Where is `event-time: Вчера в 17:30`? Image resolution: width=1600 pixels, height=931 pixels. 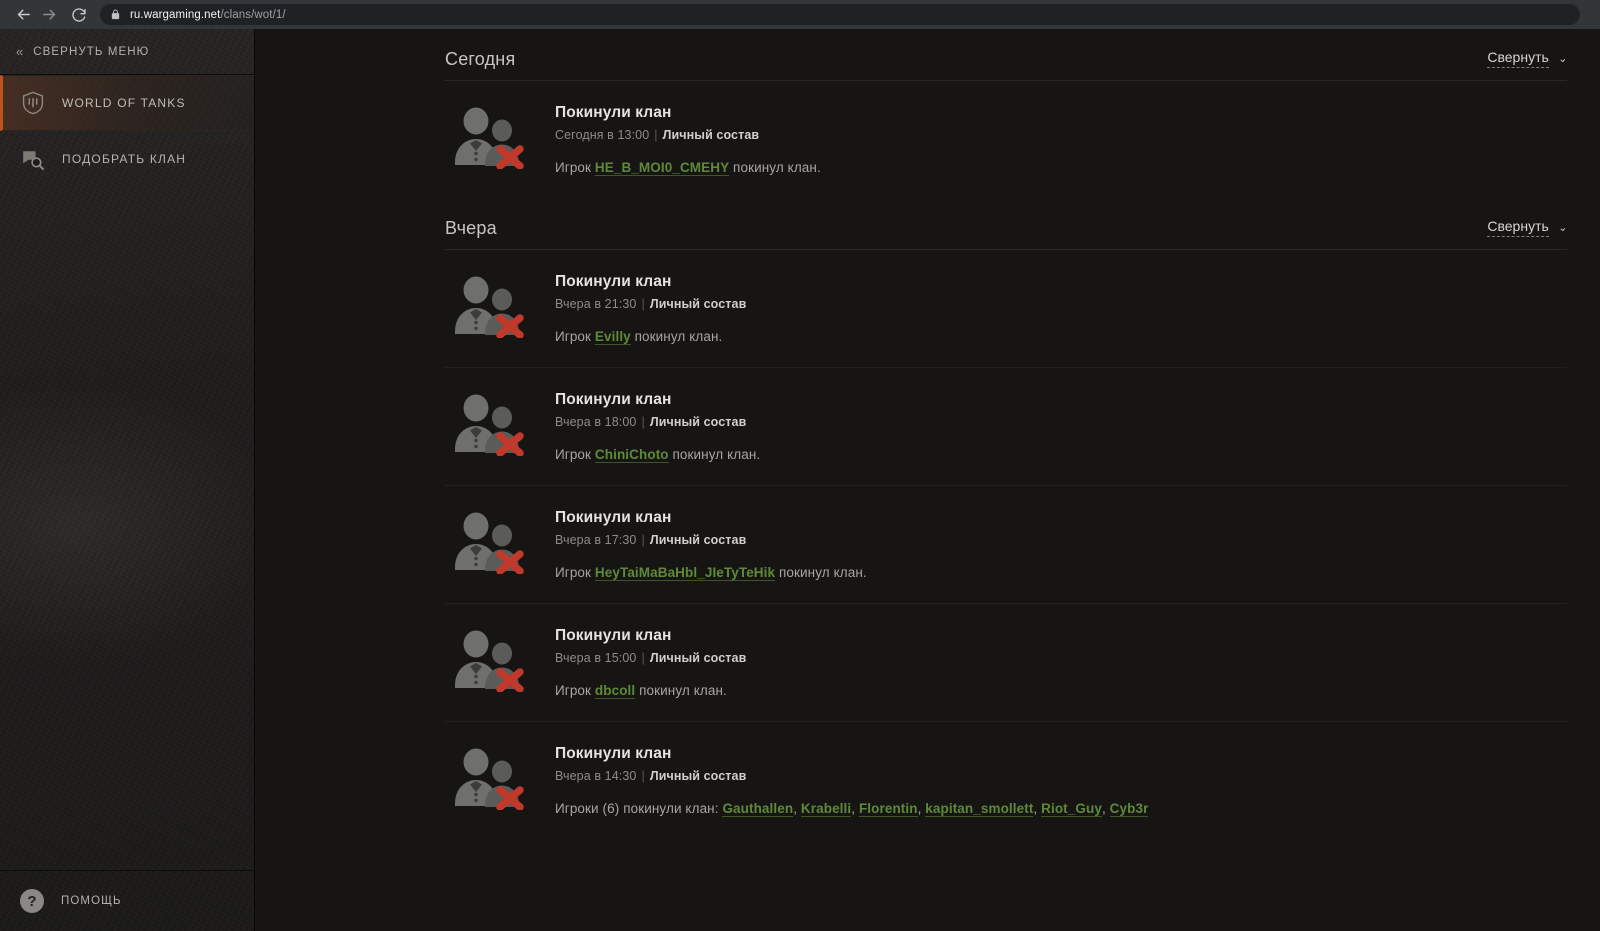 event-time: Вчера в 17:30 is located at coordinates (596, 540).